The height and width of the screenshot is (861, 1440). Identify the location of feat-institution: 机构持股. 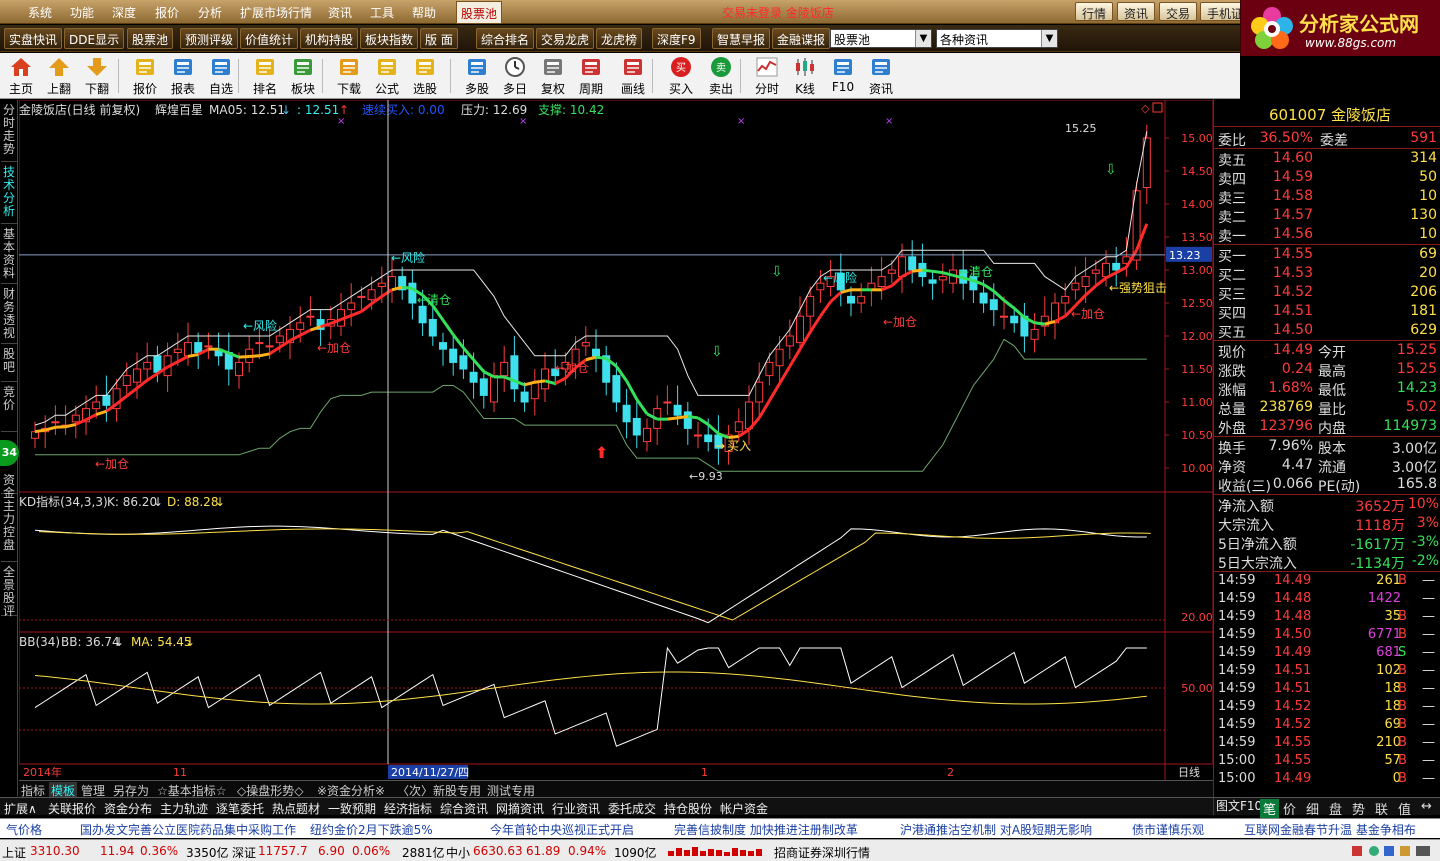
(329, 38).